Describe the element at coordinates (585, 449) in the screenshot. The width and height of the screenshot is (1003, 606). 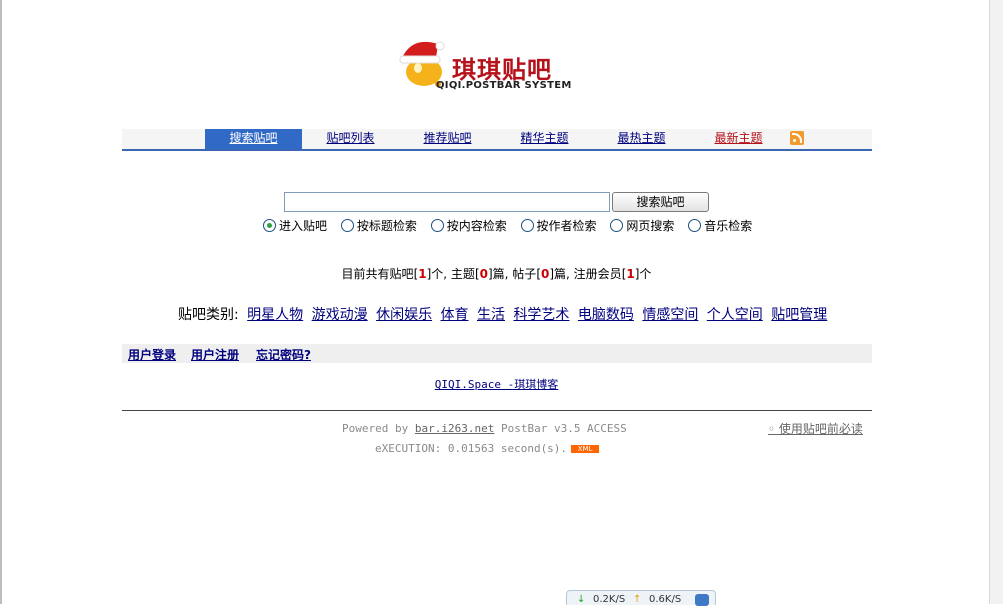
I see `xml-feed-icon: XML` at that location.